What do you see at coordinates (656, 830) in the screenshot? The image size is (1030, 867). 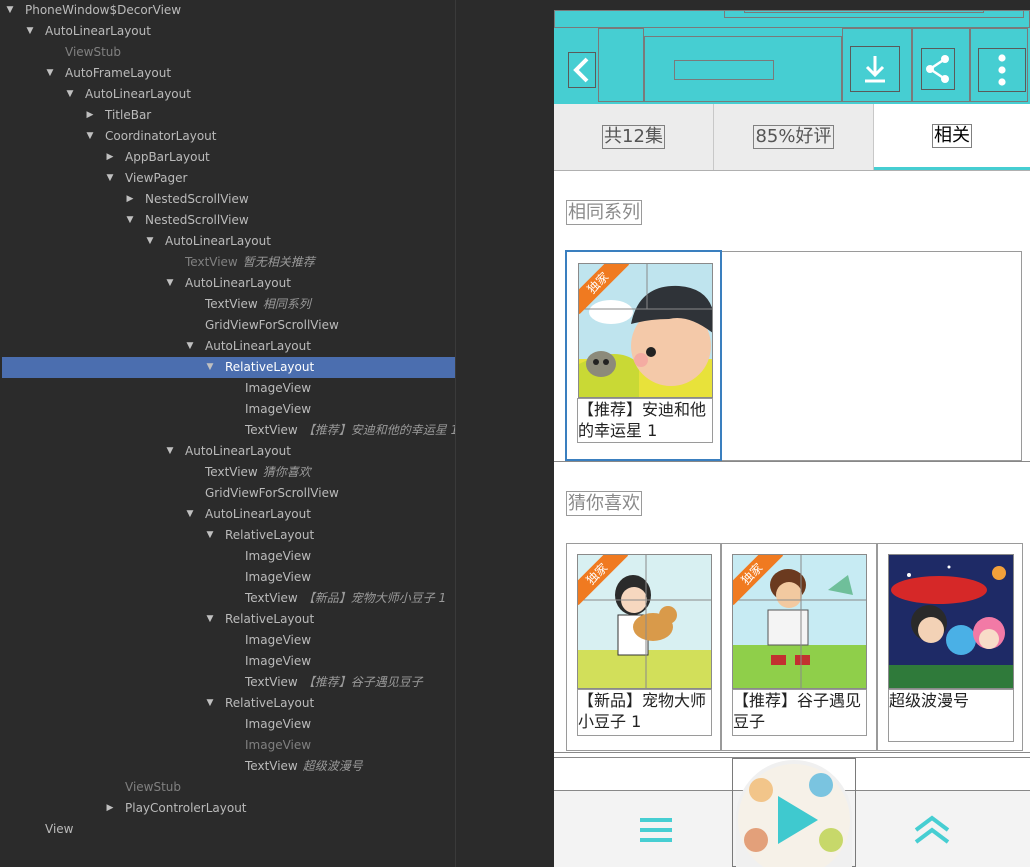 I see `menu-button` at bounding box center [656, 830].